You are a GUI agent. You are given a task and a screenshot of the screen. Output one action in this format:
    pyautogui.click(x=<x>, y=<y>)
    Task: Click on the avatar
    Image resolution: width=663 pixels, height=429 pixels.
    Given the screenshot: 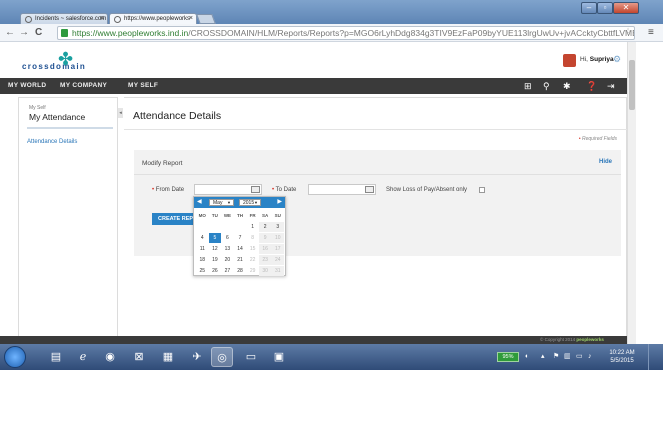 What is the action you would take?
    pyautogui.click(x=569, y=60)
    